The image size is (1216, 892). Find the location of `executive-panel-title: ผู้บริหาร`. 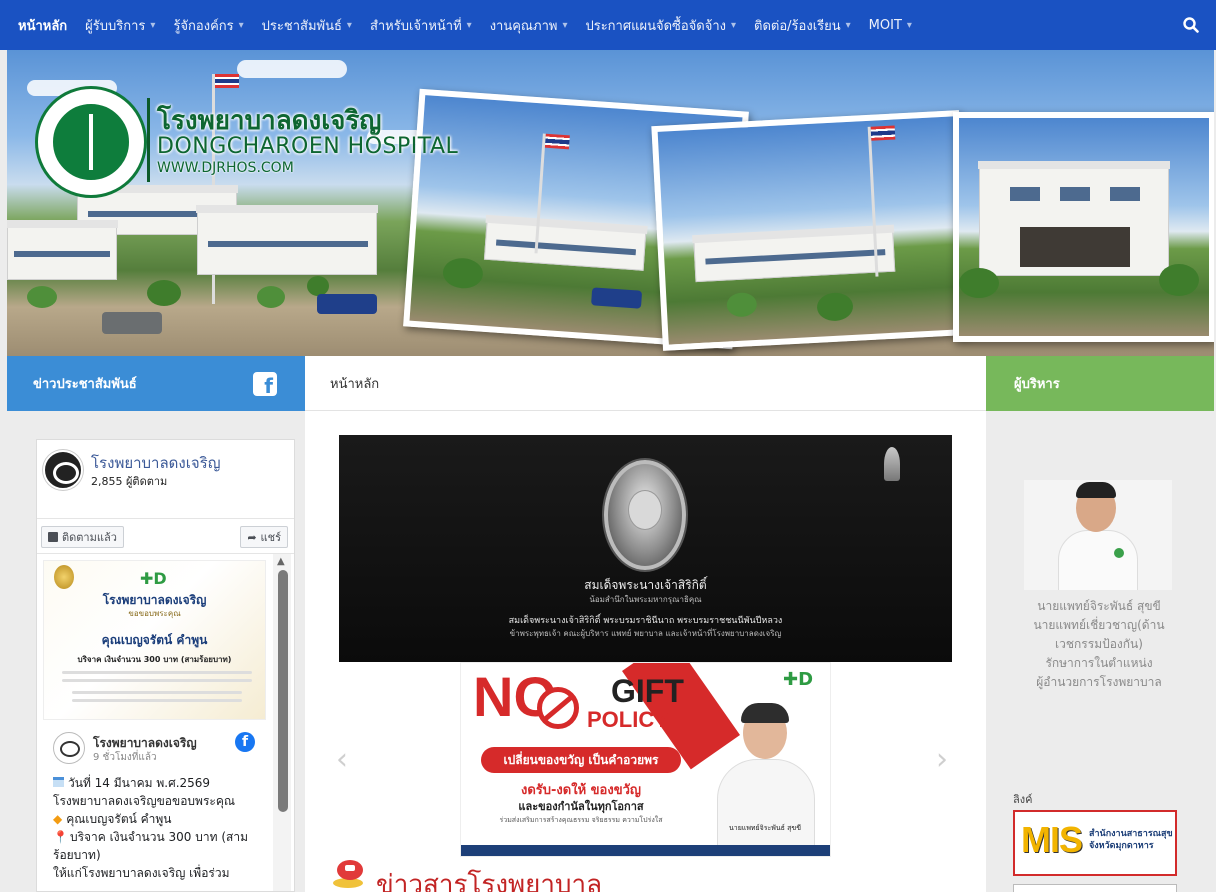

executive-panel-title: ผู้บริหาร is located at coordinates (1037, 384).